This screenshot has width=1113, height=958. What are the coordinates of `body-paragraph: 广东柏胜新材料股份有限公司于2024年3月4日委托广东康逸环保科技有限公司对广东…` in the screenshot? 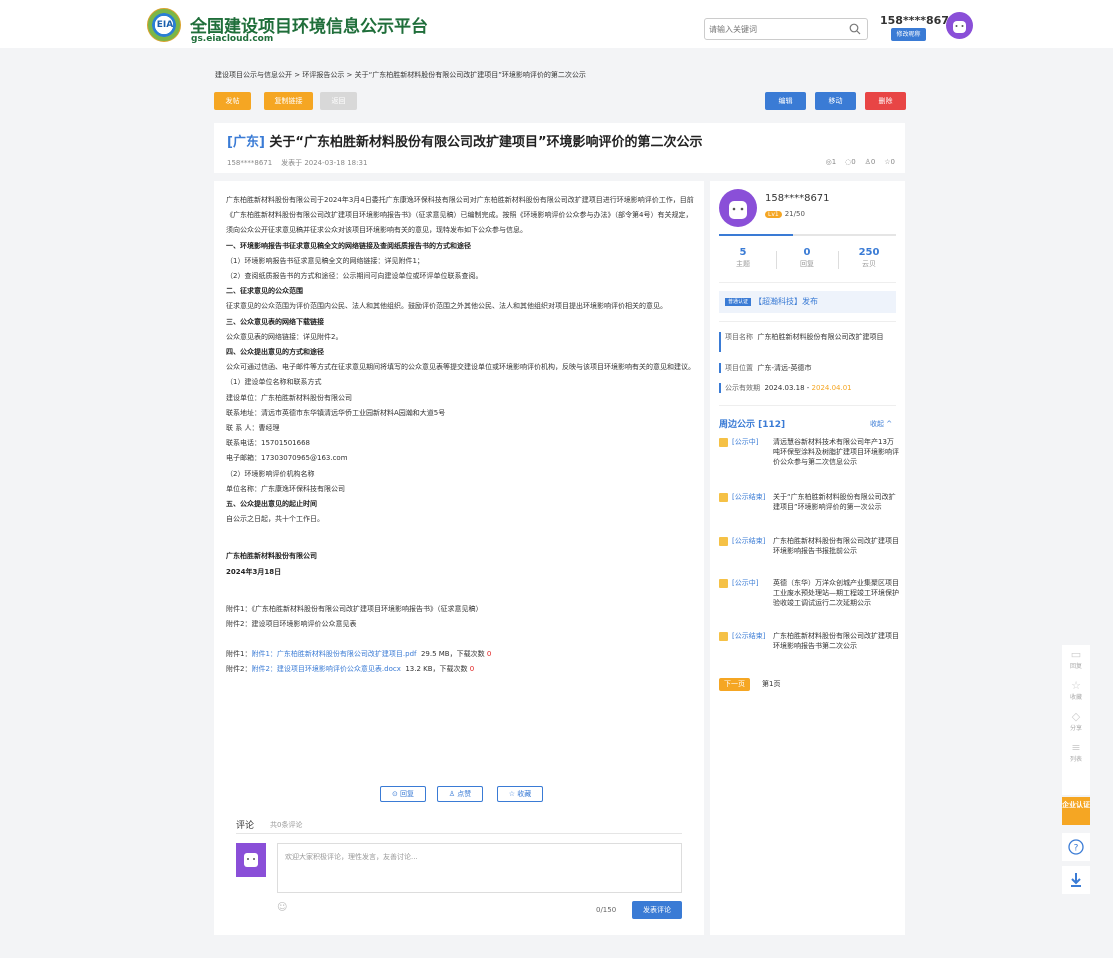 It's located at (460, 215).